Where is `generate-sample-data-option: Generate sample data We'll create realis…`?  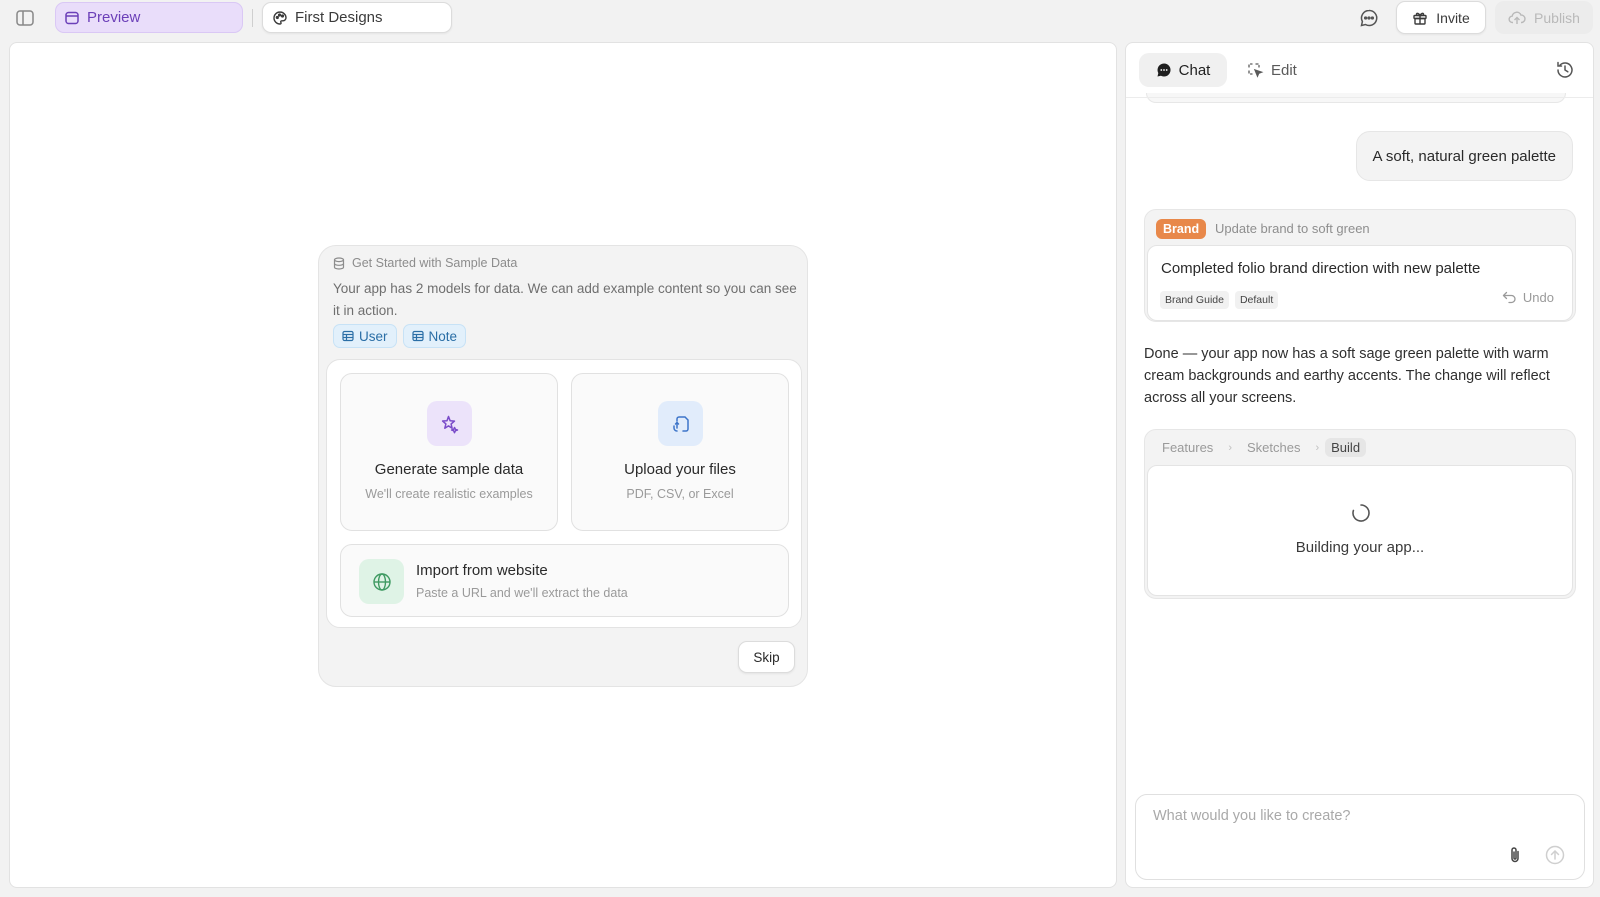
generate-sample-data-option: Generate sample data We'll create realis… is located at coordinates (449, 452).